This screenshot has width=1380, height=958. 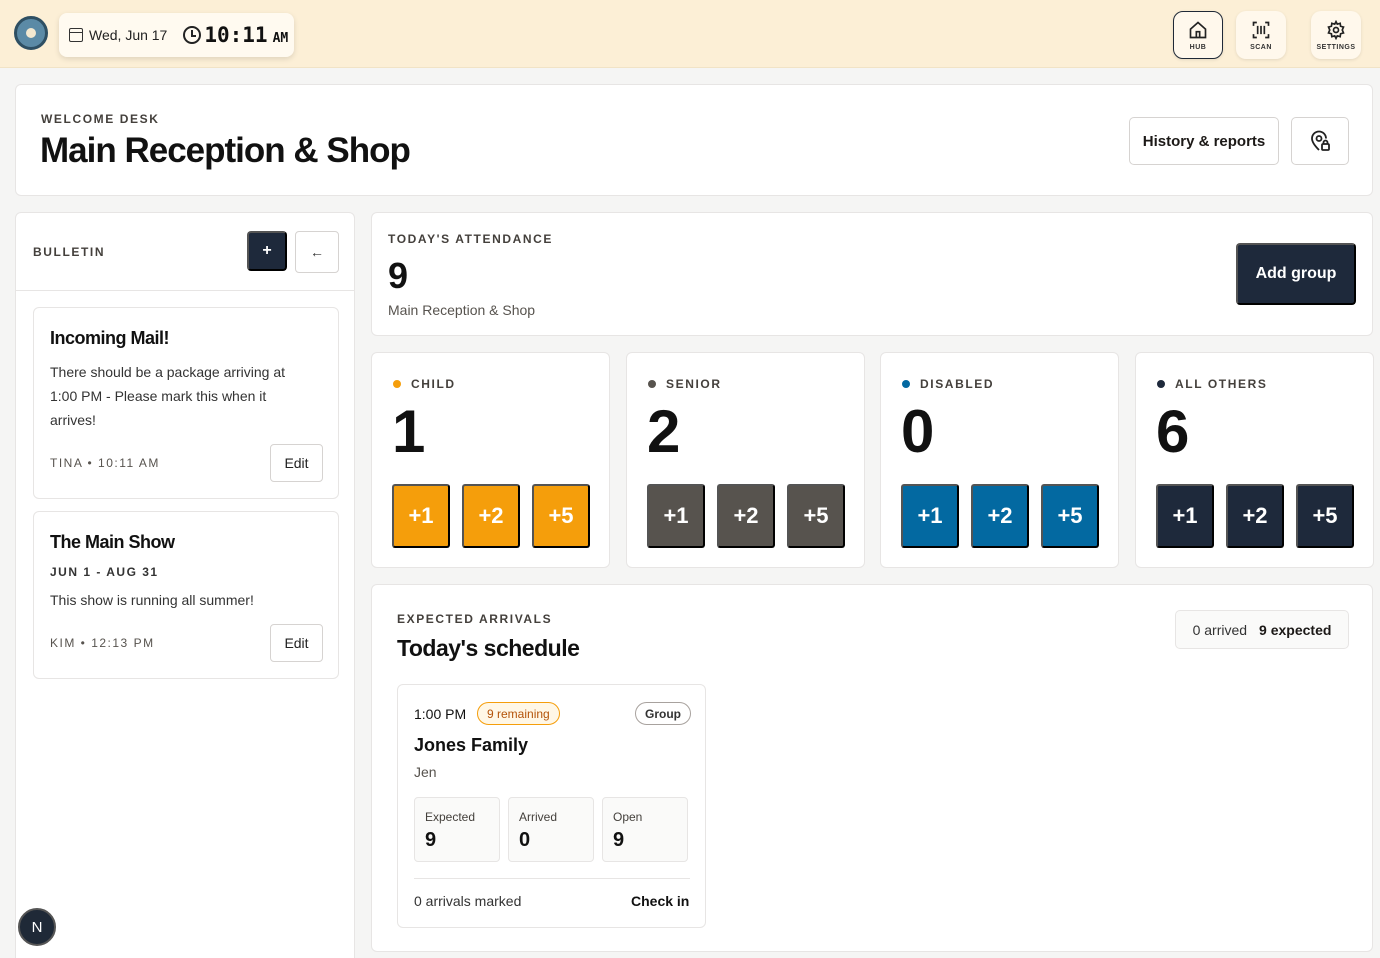 What do you see at coordinates (398, 275) in the screenshot?
I see `attendance-count: 9` at bounding box center [398, 275].